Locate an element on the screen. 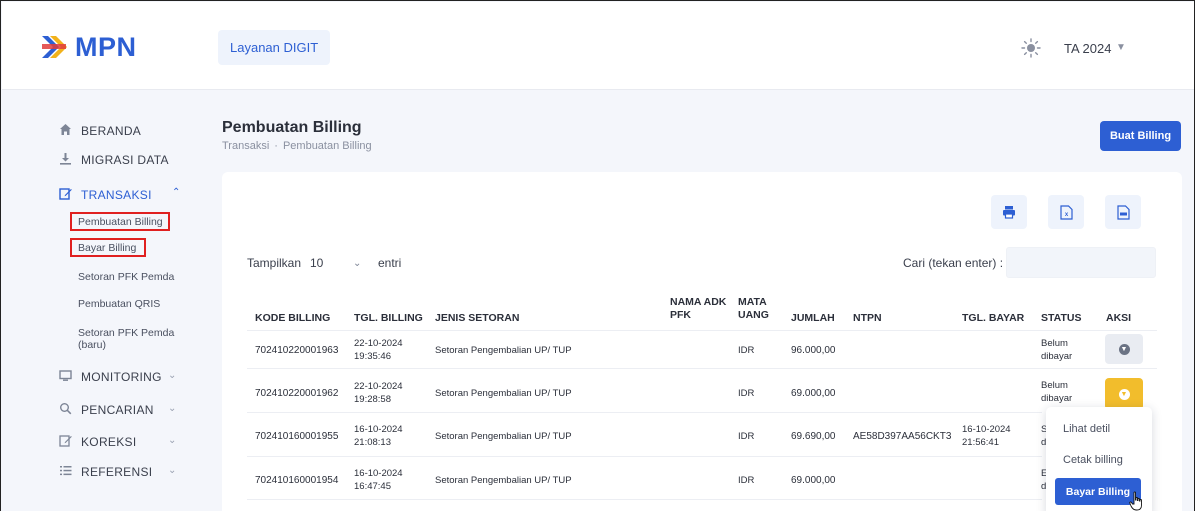  column-header-jumlah: JUMLAH is located at coordinates (813, 318).